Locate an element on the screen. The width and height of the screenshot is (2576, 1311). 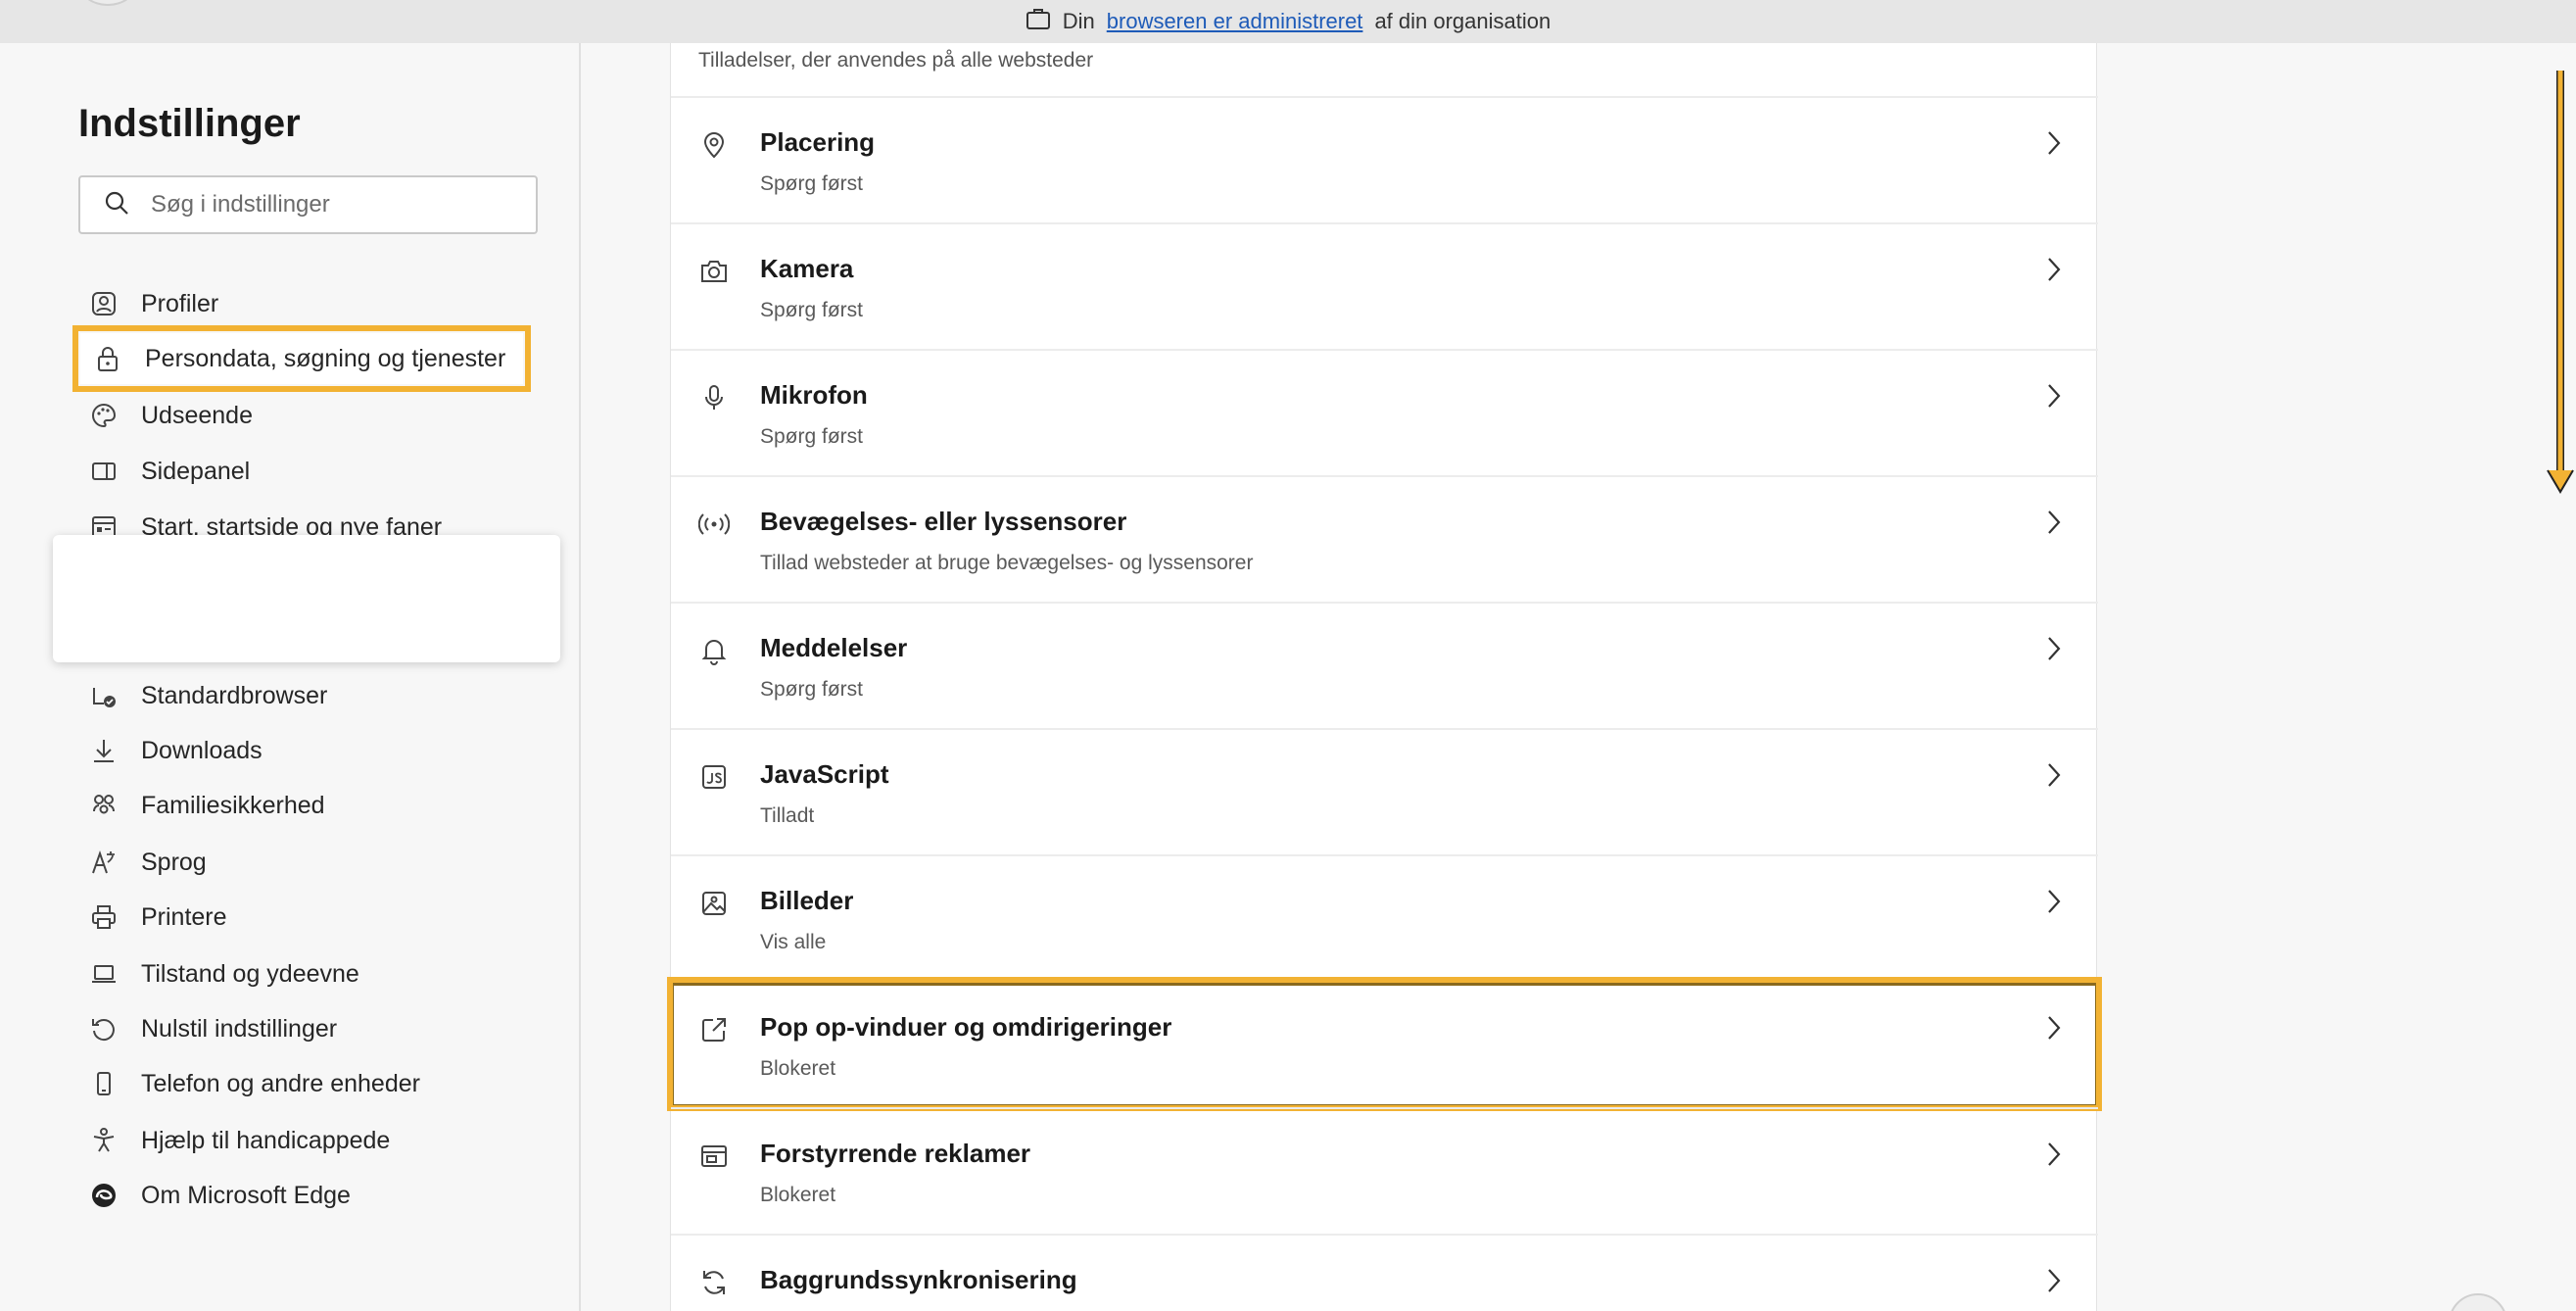
sidebar-item-phone: Telefon og andre enheder is located at coordinates (314, 1084).